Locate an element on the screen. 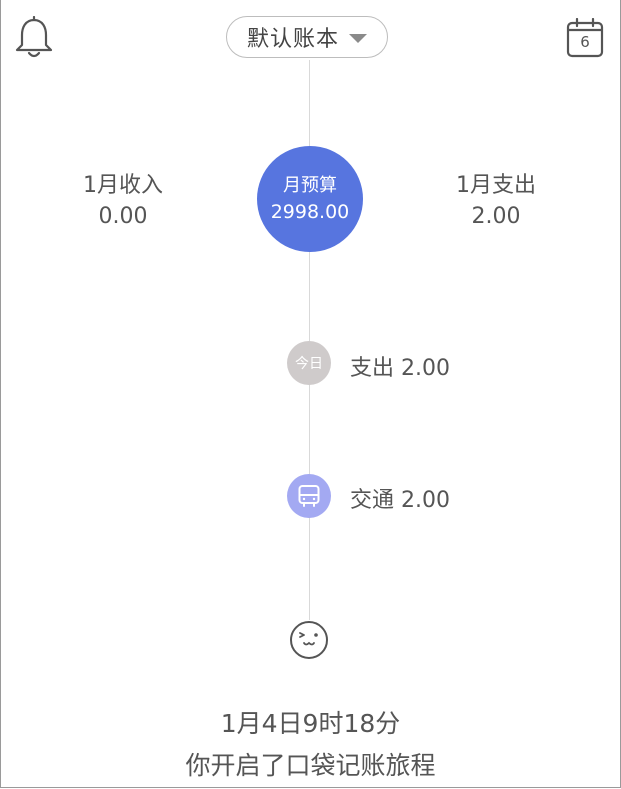  monthly-income: 1月收入 0.00 is located at coordinates (123, 201).